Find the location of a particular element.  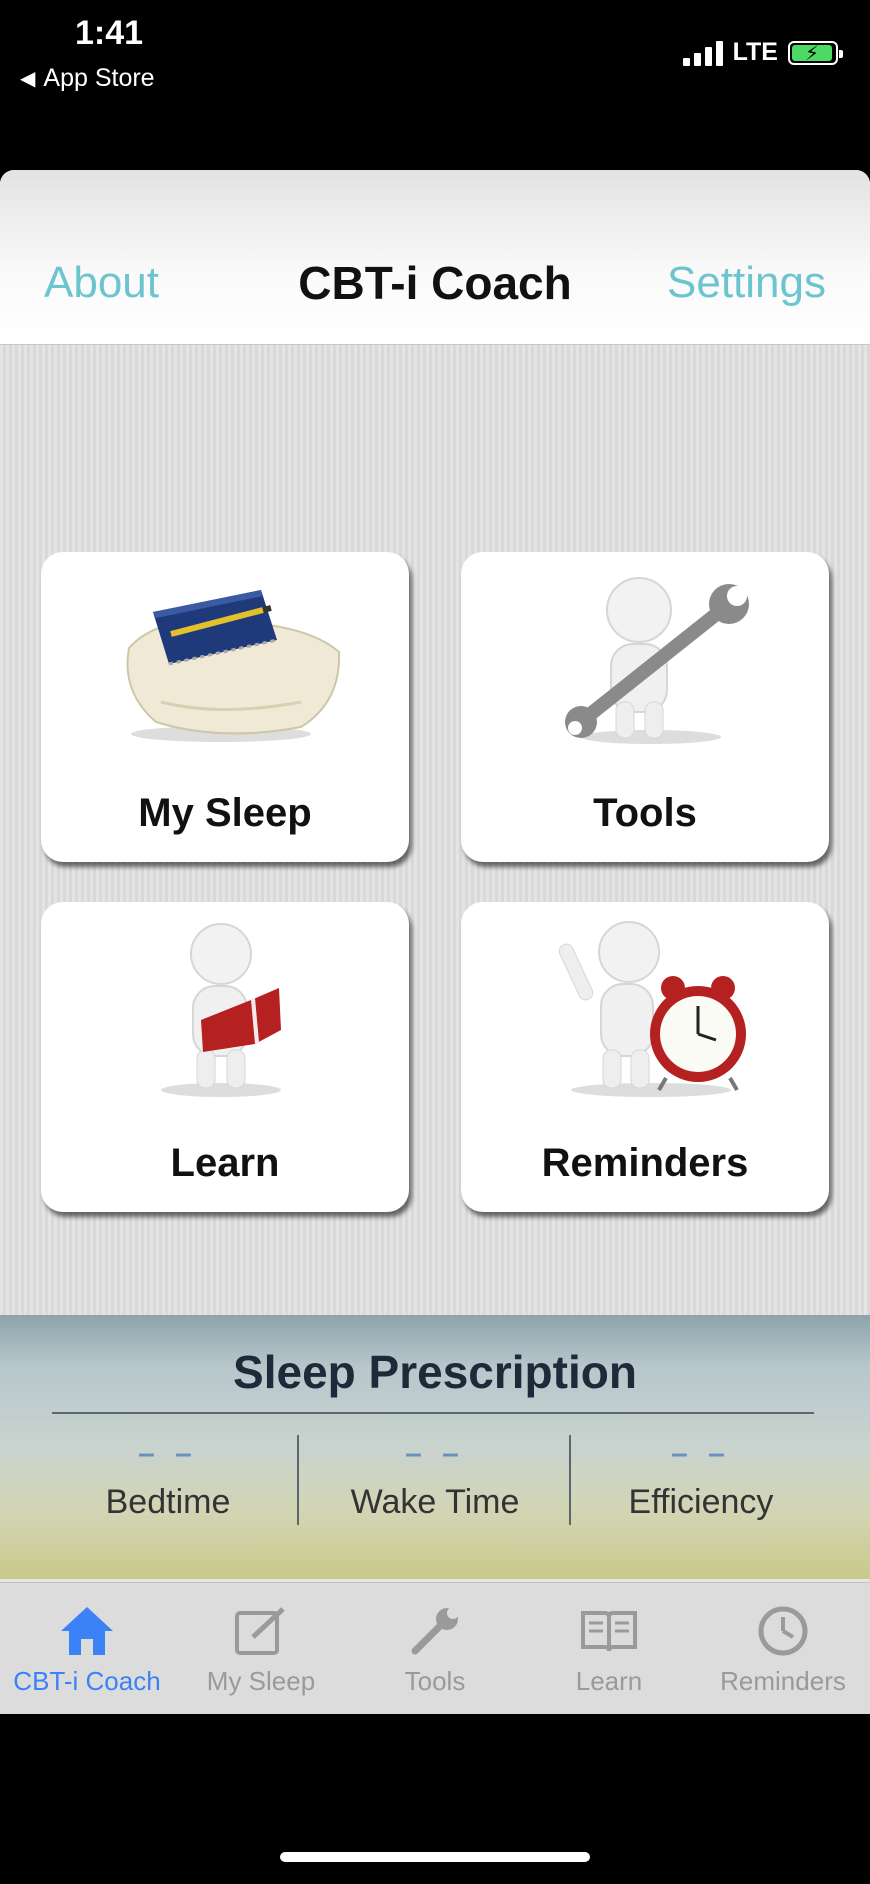

status-indicators: LTE ⚡ is located at coordinates (762, 52).